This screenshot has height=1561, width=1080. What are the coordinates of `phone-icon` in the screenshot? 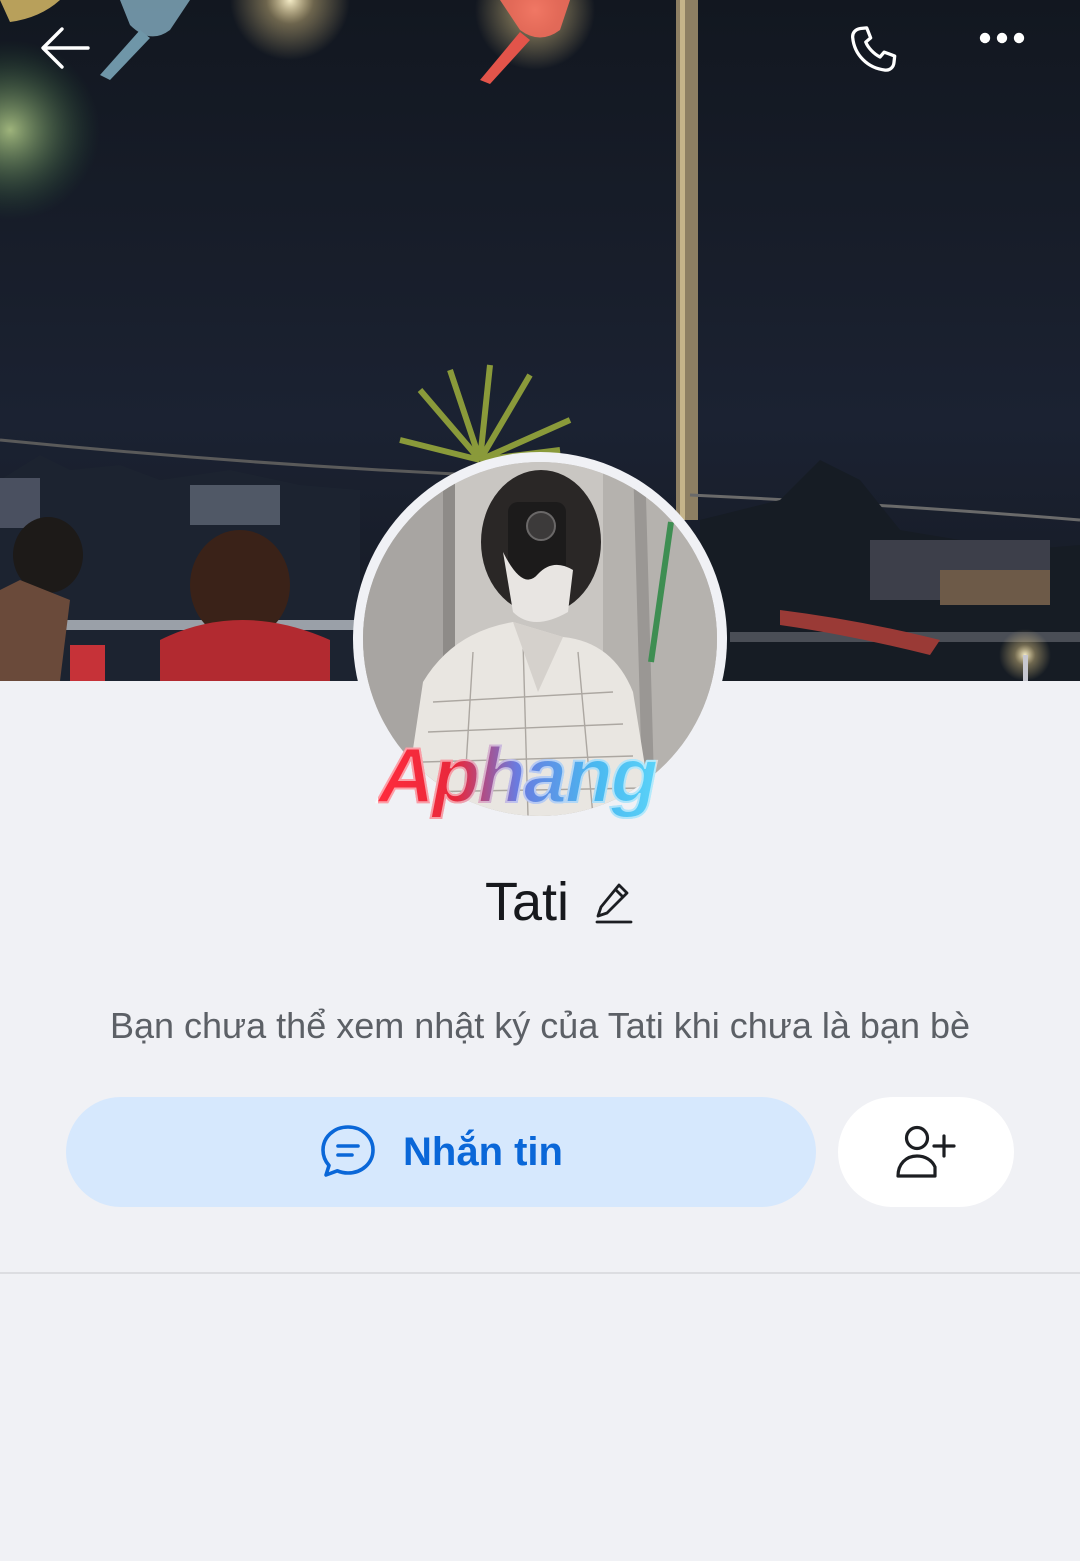 It's located at (874, 49).